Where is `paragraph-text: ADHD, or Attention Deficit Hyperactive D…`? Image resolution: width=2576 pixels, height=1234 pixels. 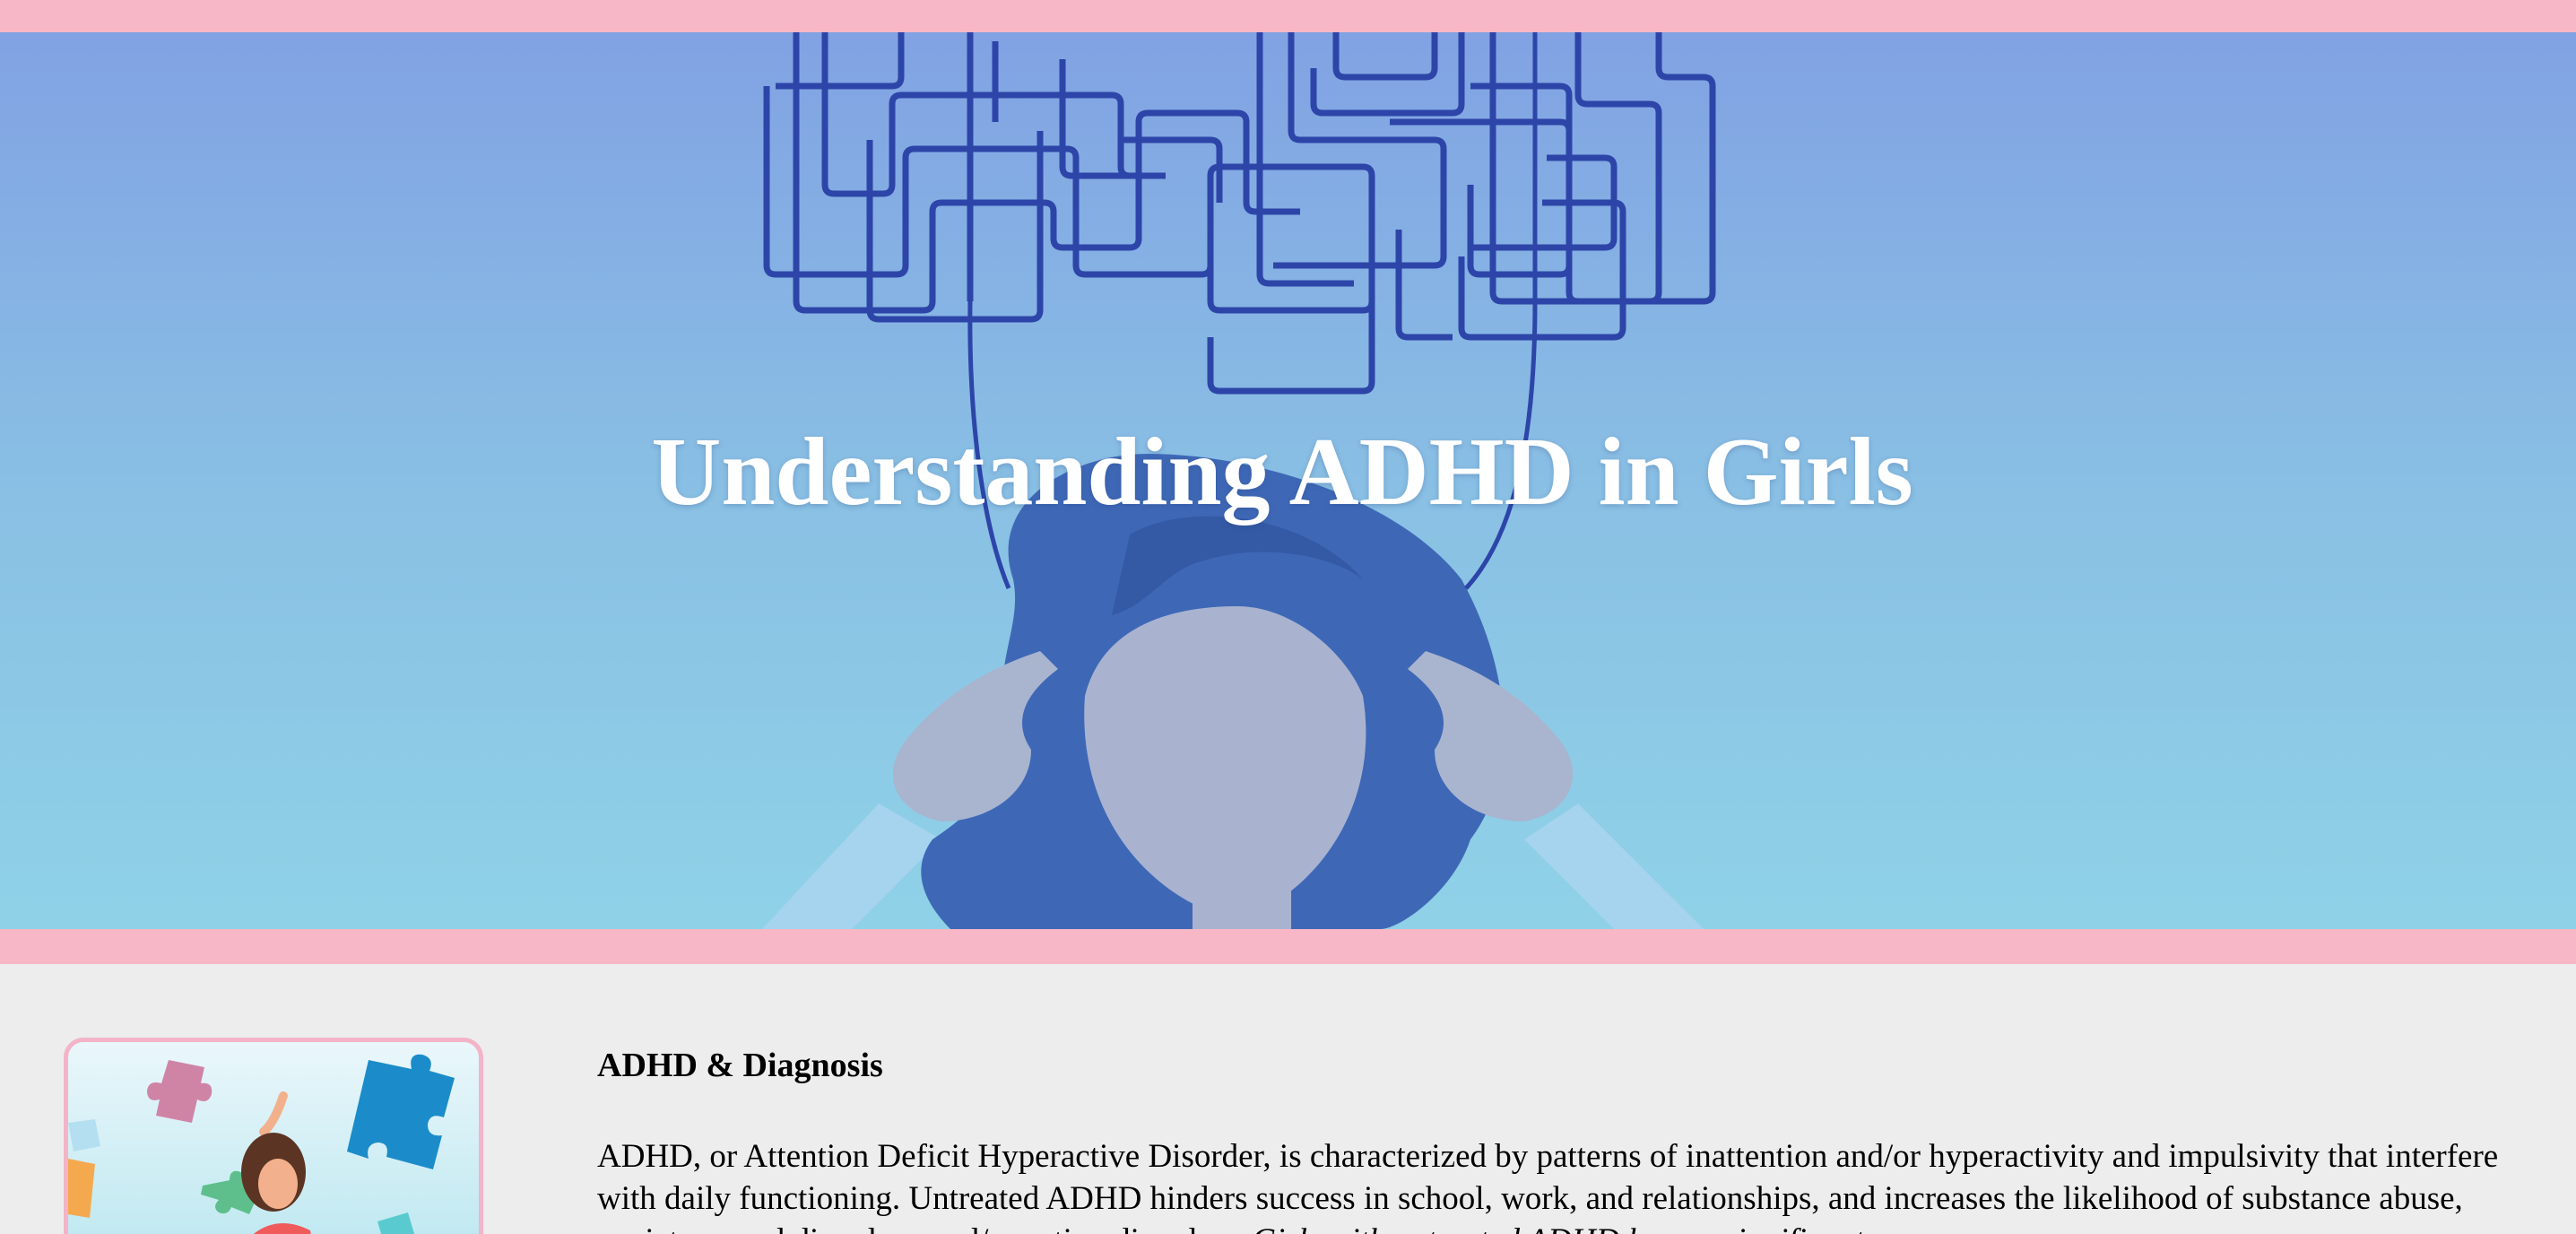
paragraph-text: ADHD, or Attention Deficit Hyperactive D… is located at coordinates (1548, 1186).